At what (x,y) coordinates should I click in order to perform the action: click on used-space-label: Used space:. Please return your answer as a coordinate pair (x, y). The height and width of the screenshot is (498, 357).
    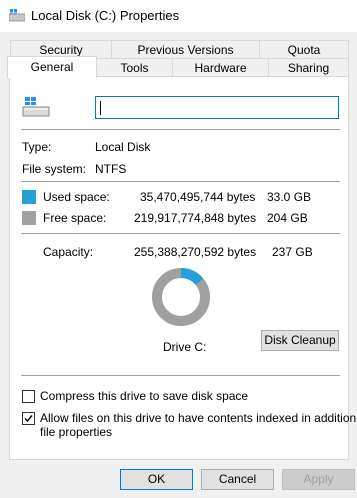
    Looking at the image, I should click on (76, 197).